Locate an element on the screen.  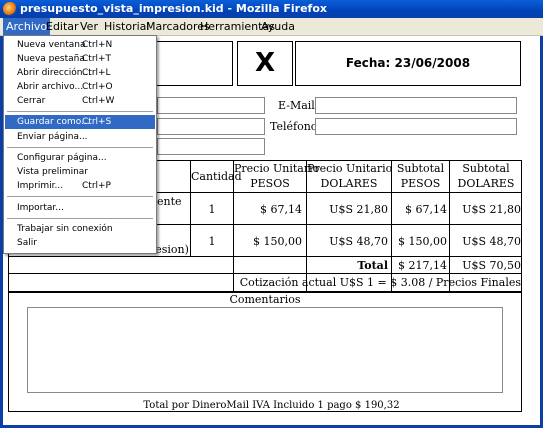
menu-item-label: Salir is located at coordinates (27, 243).